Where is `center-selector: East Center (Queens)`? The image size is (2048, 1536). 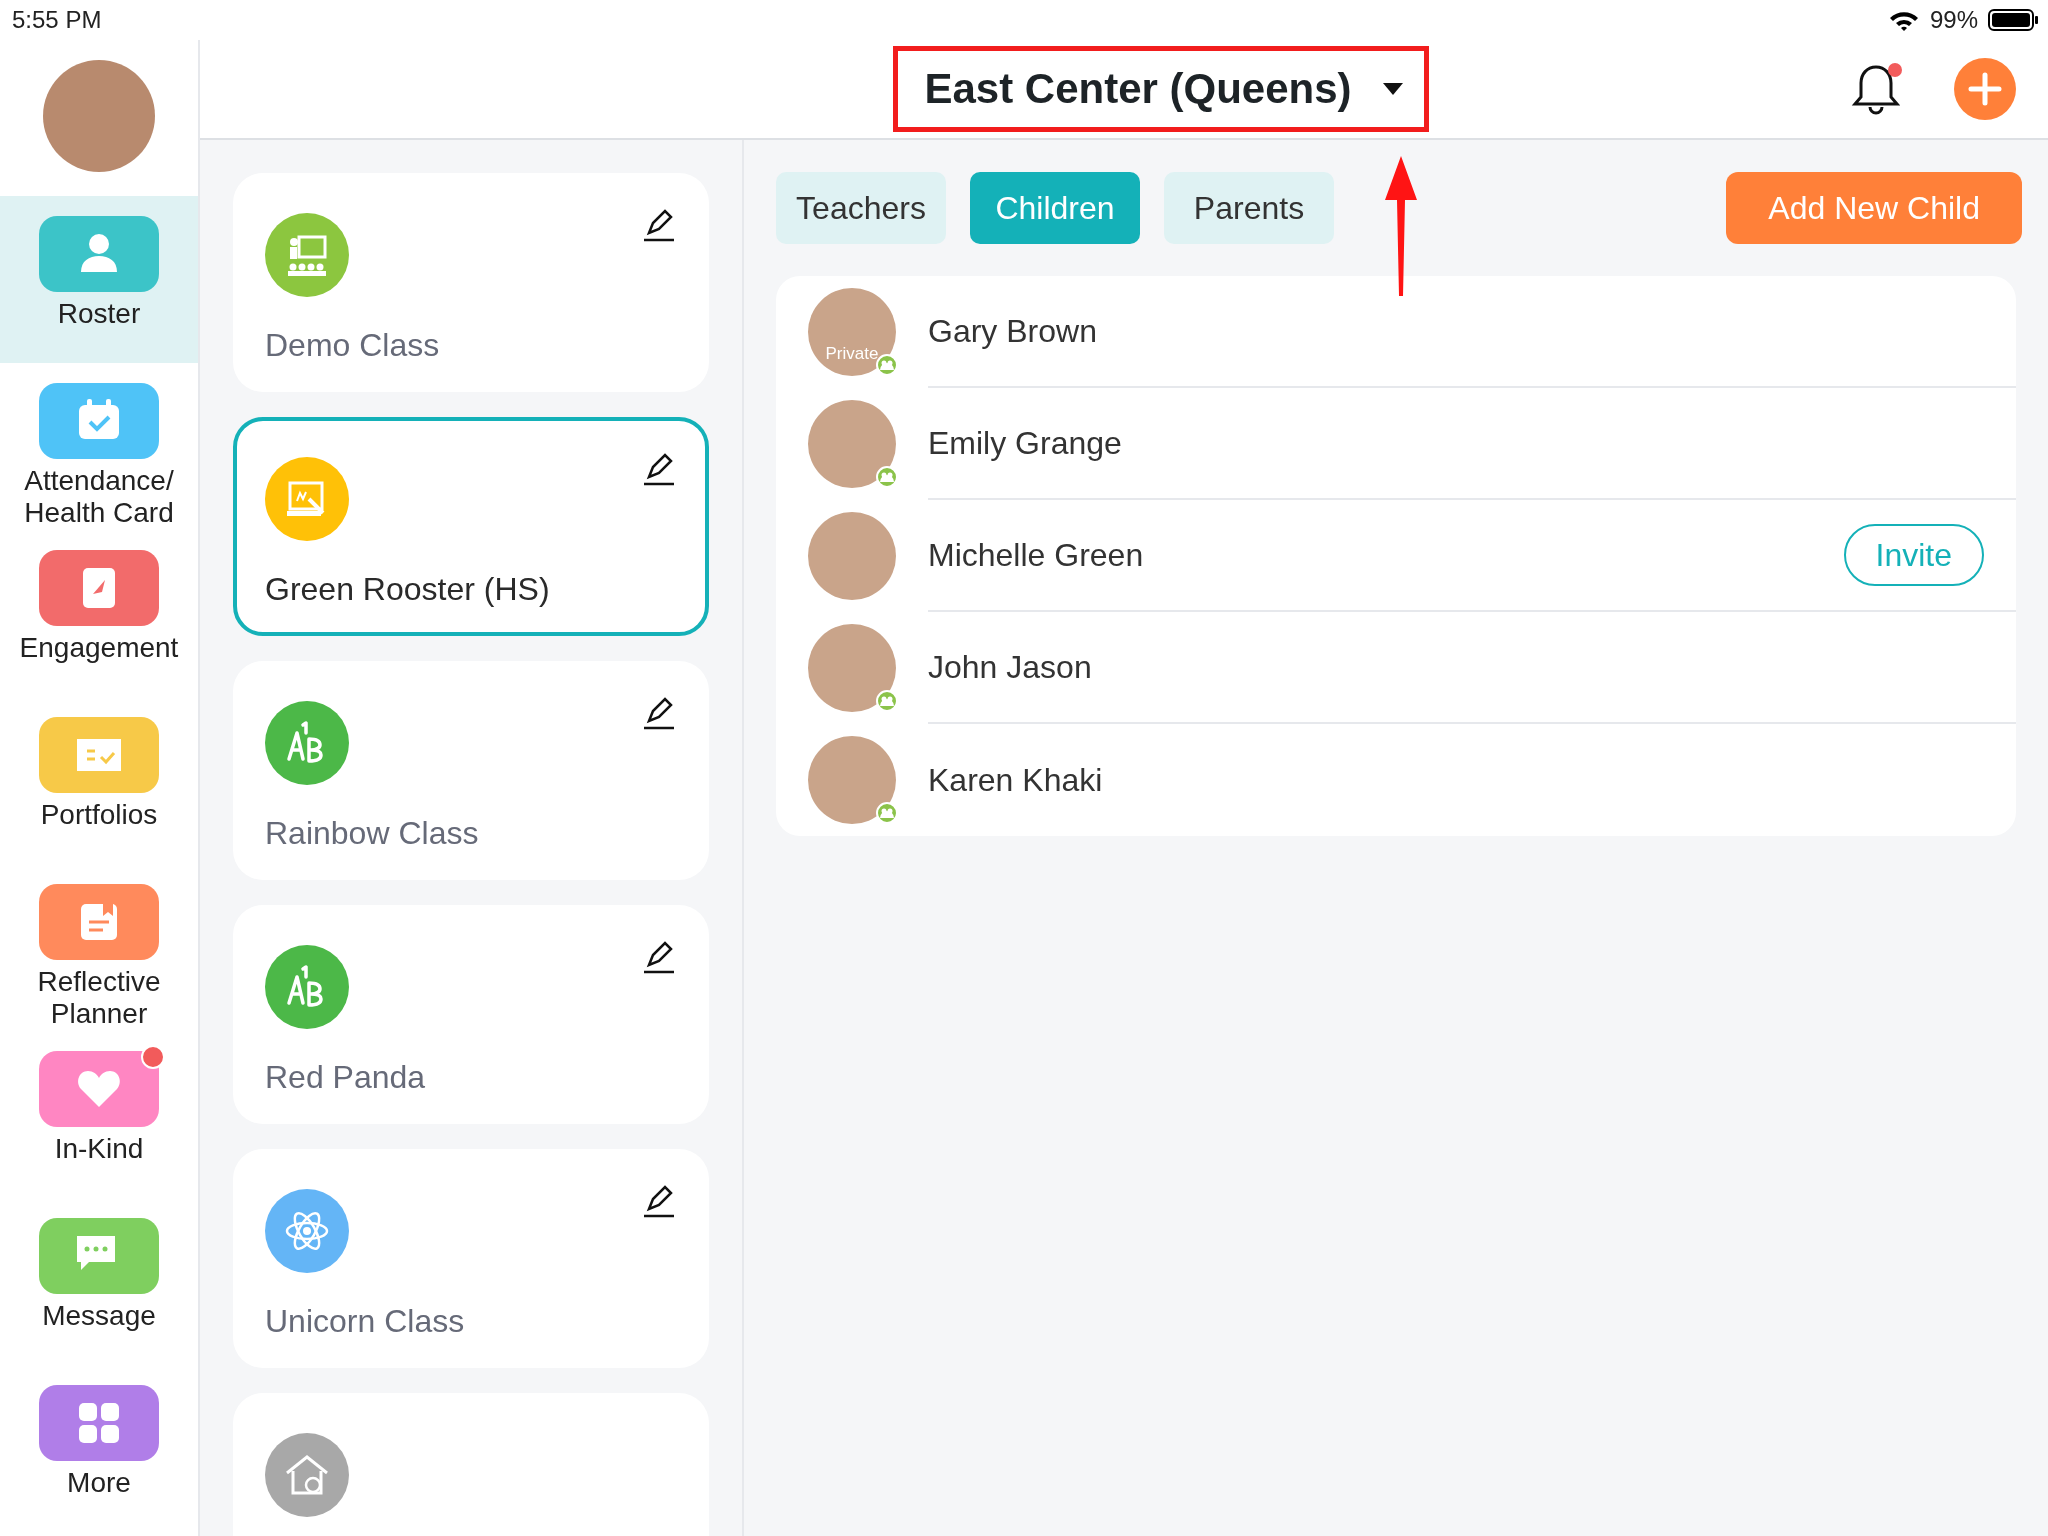 center-selector: East Center (Queens) is located at coordinates (1161, 89).